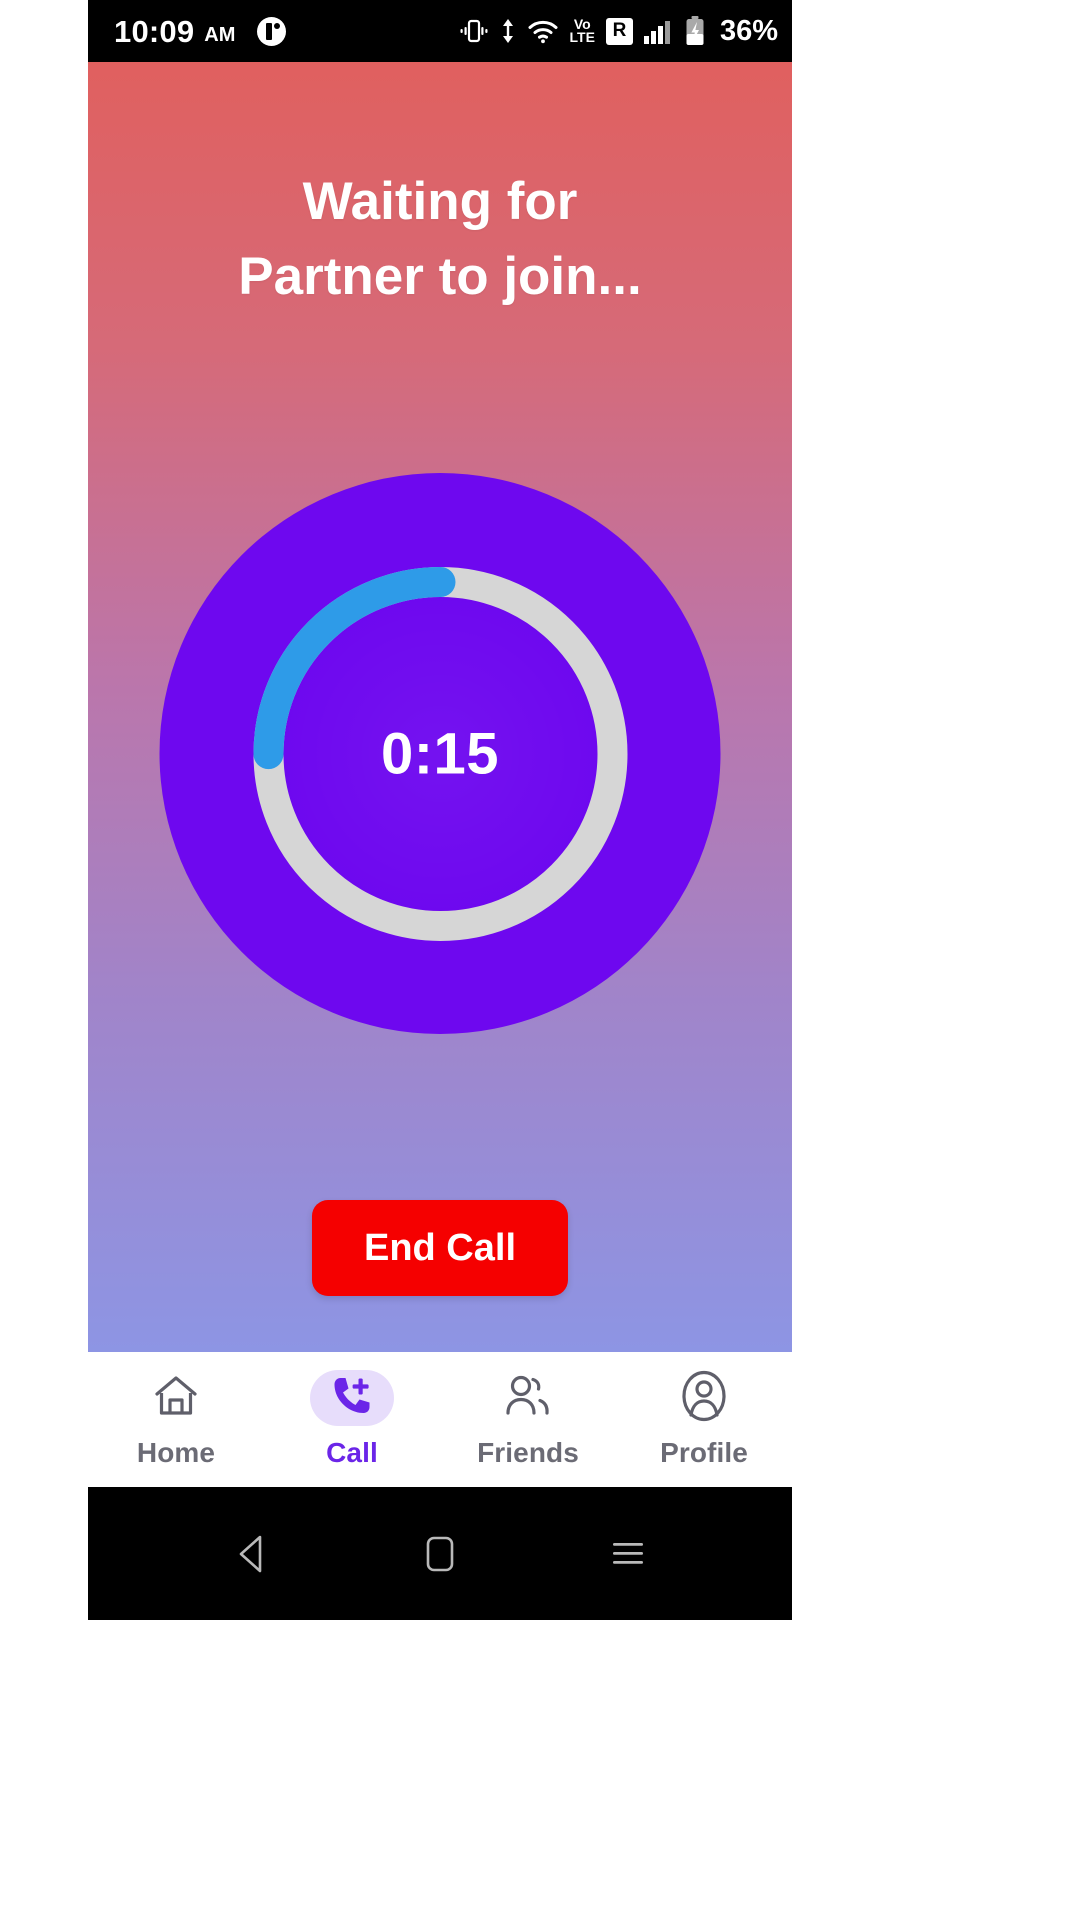 The width and height of the screenshot is (1080, 1920). What do you see at coordinates (154, 31) in the screenshot?
I see `status-clock: 10:09` at bounding box center [154, 31].